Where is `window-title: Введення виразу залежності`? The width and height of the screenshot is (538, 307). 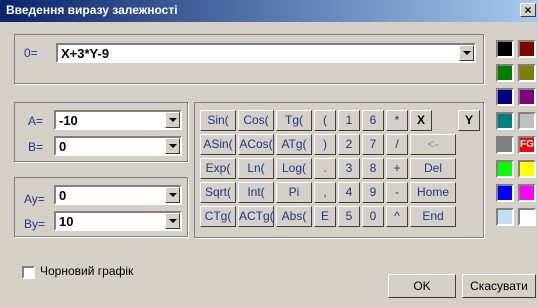 window-title: Введення виразу залежності is located at coordinates (92, 10).